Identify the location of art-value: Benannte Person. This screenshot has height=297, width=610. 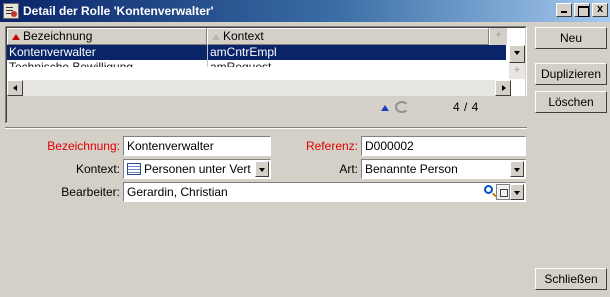
(411, 169).